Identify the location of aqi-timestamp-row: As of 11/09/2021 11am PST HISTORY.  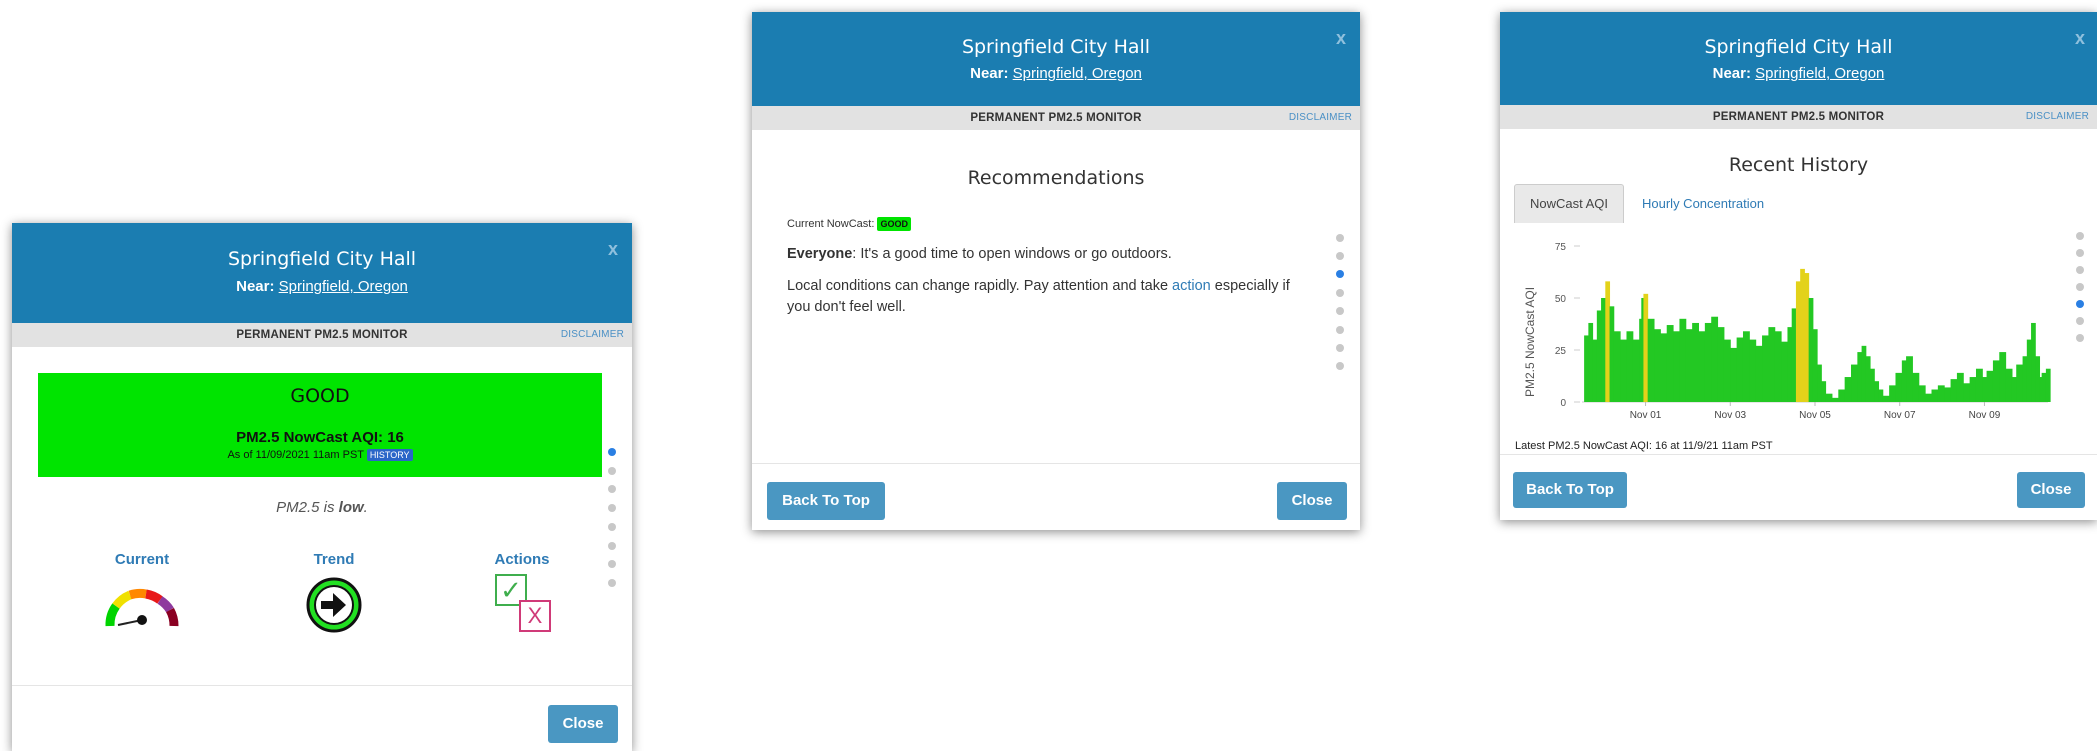
(320, 455).